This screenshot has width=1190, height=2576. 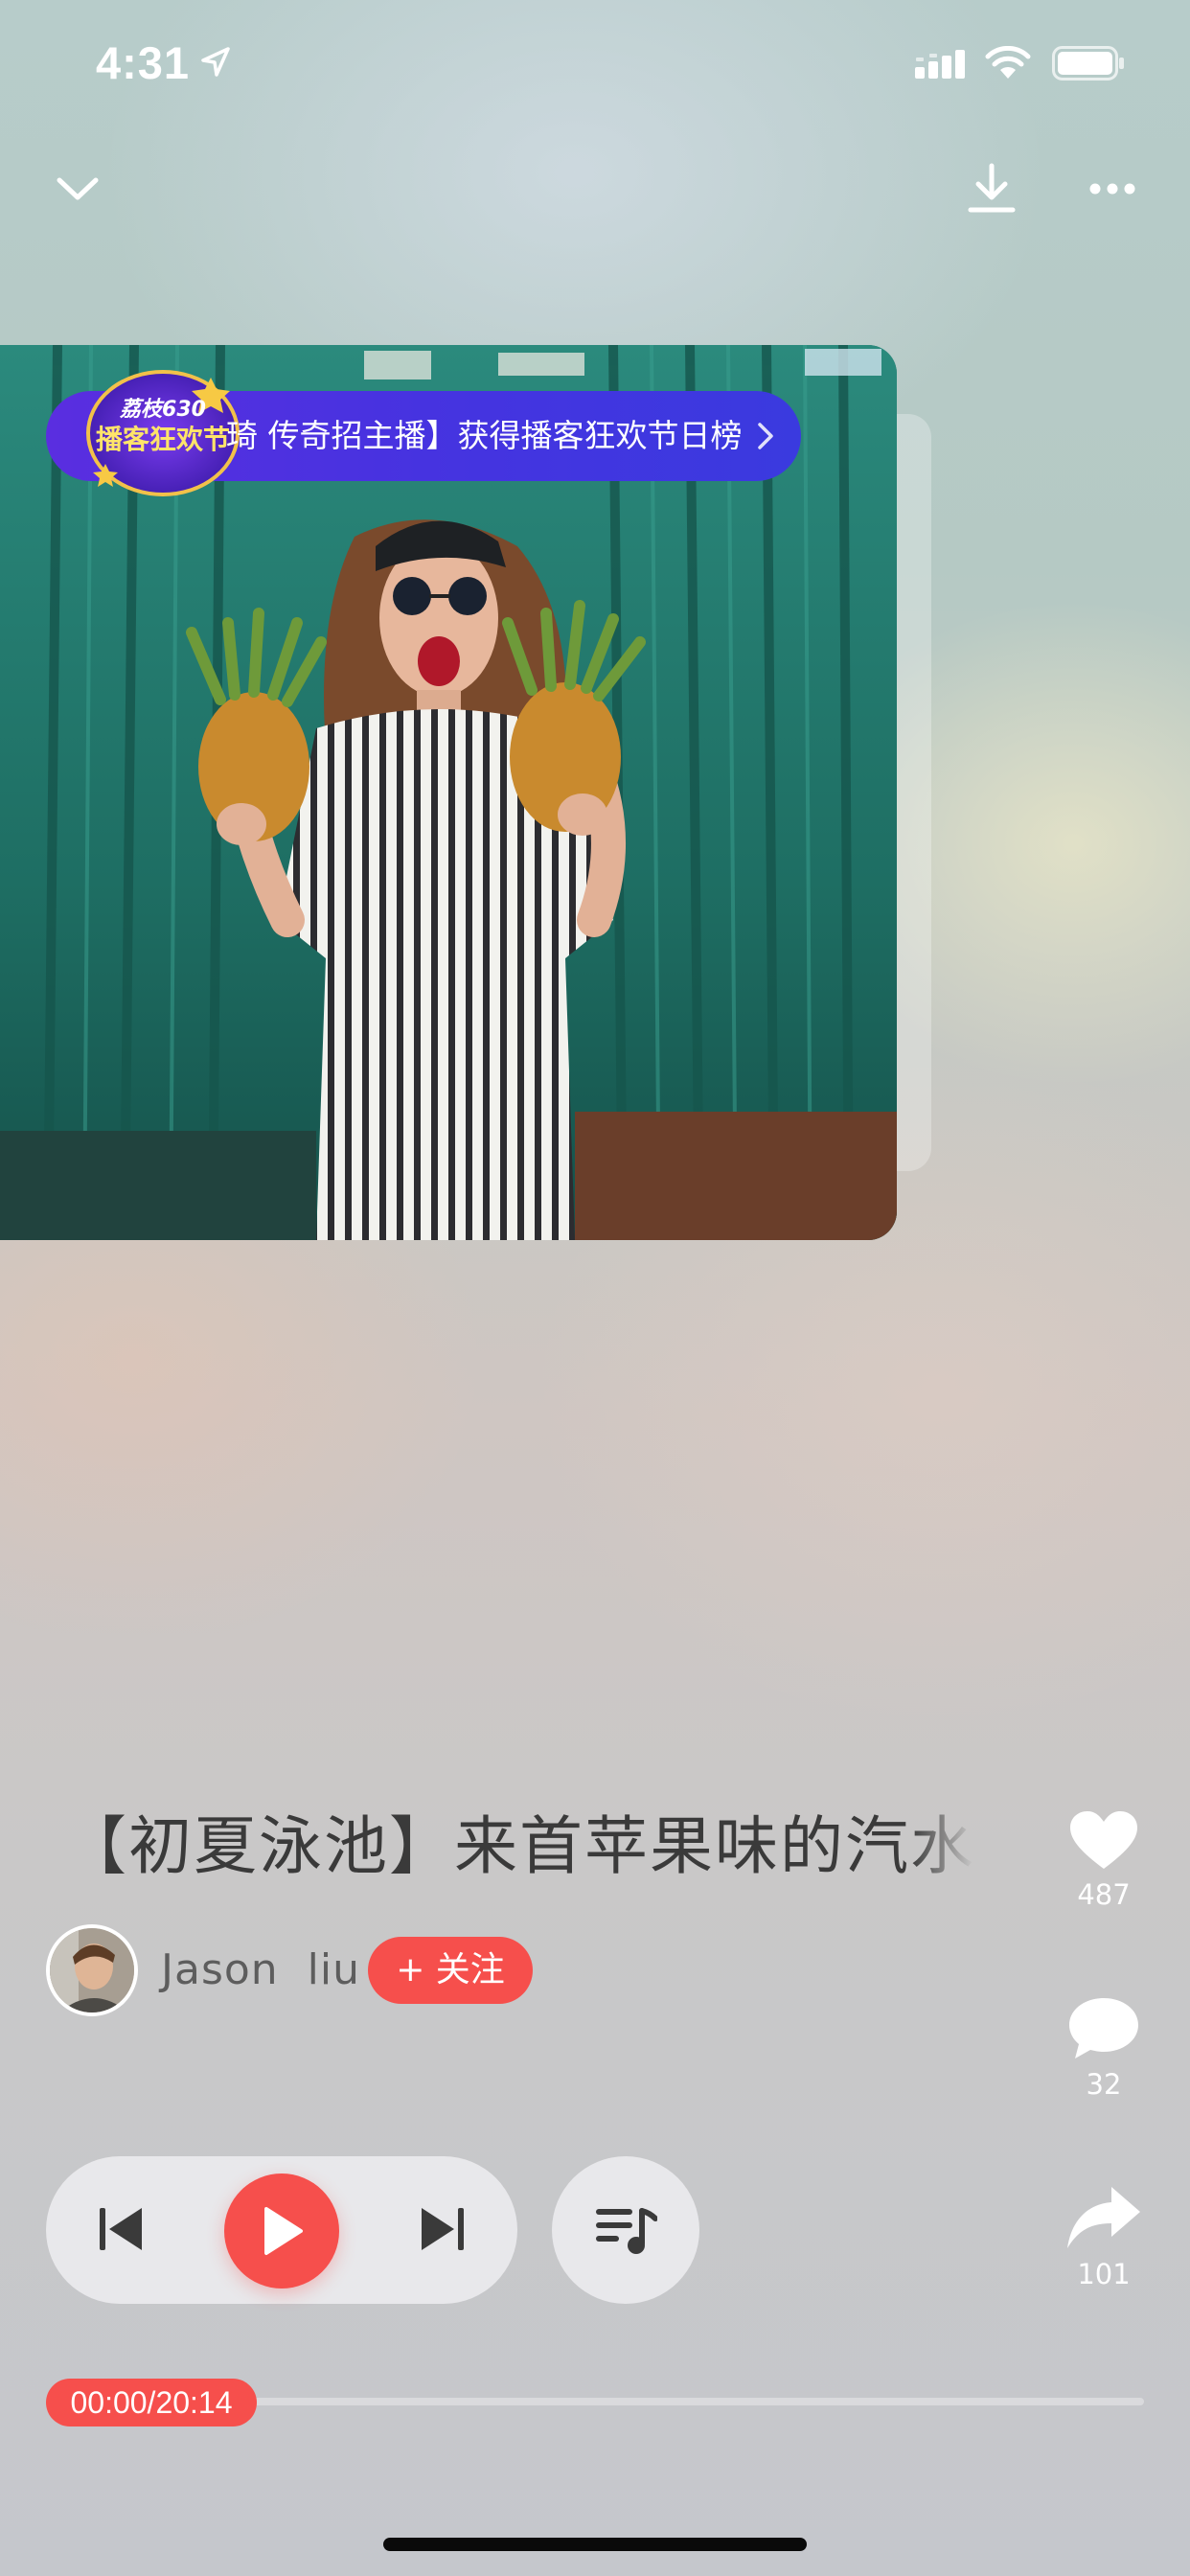 What do you see at coordinates (442, 2229) in the screenshot?
I see `next-track-icon` at bounding box center [442, 2229].